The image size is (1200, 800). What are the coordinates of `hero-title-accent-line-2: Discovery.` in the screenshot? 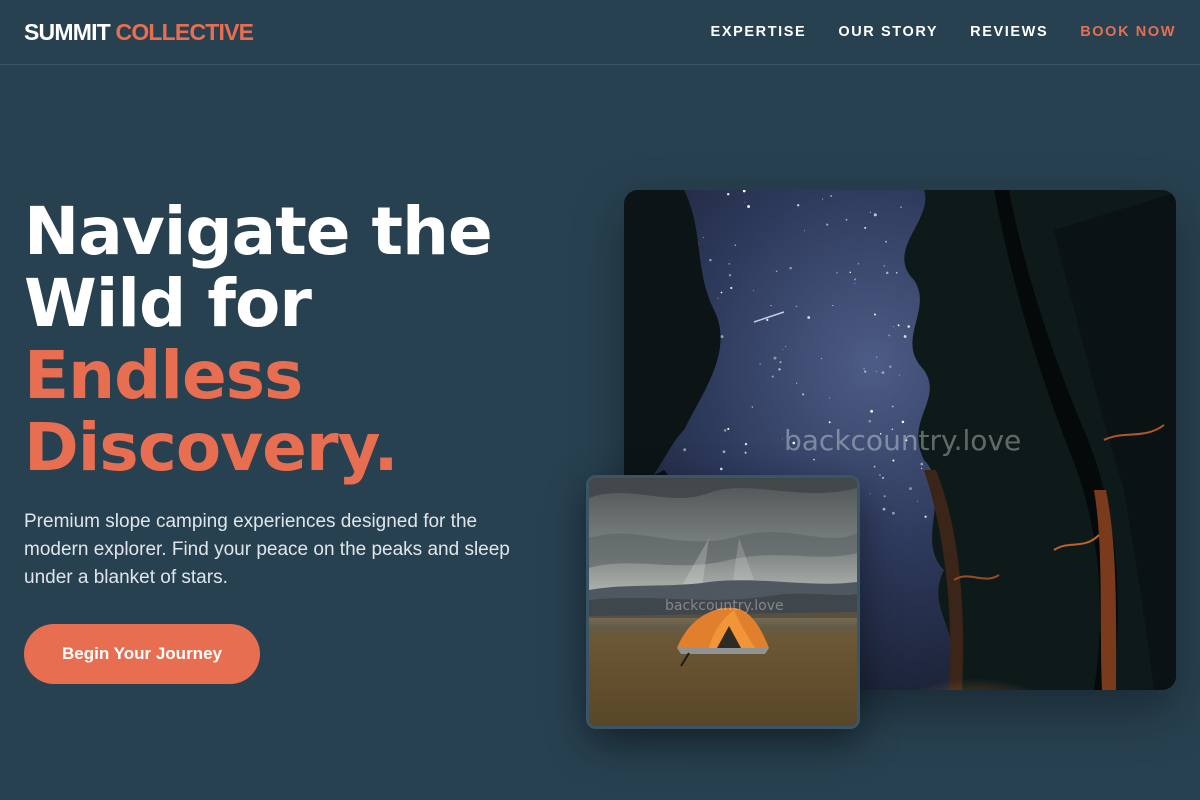 It's located at (211, 447).